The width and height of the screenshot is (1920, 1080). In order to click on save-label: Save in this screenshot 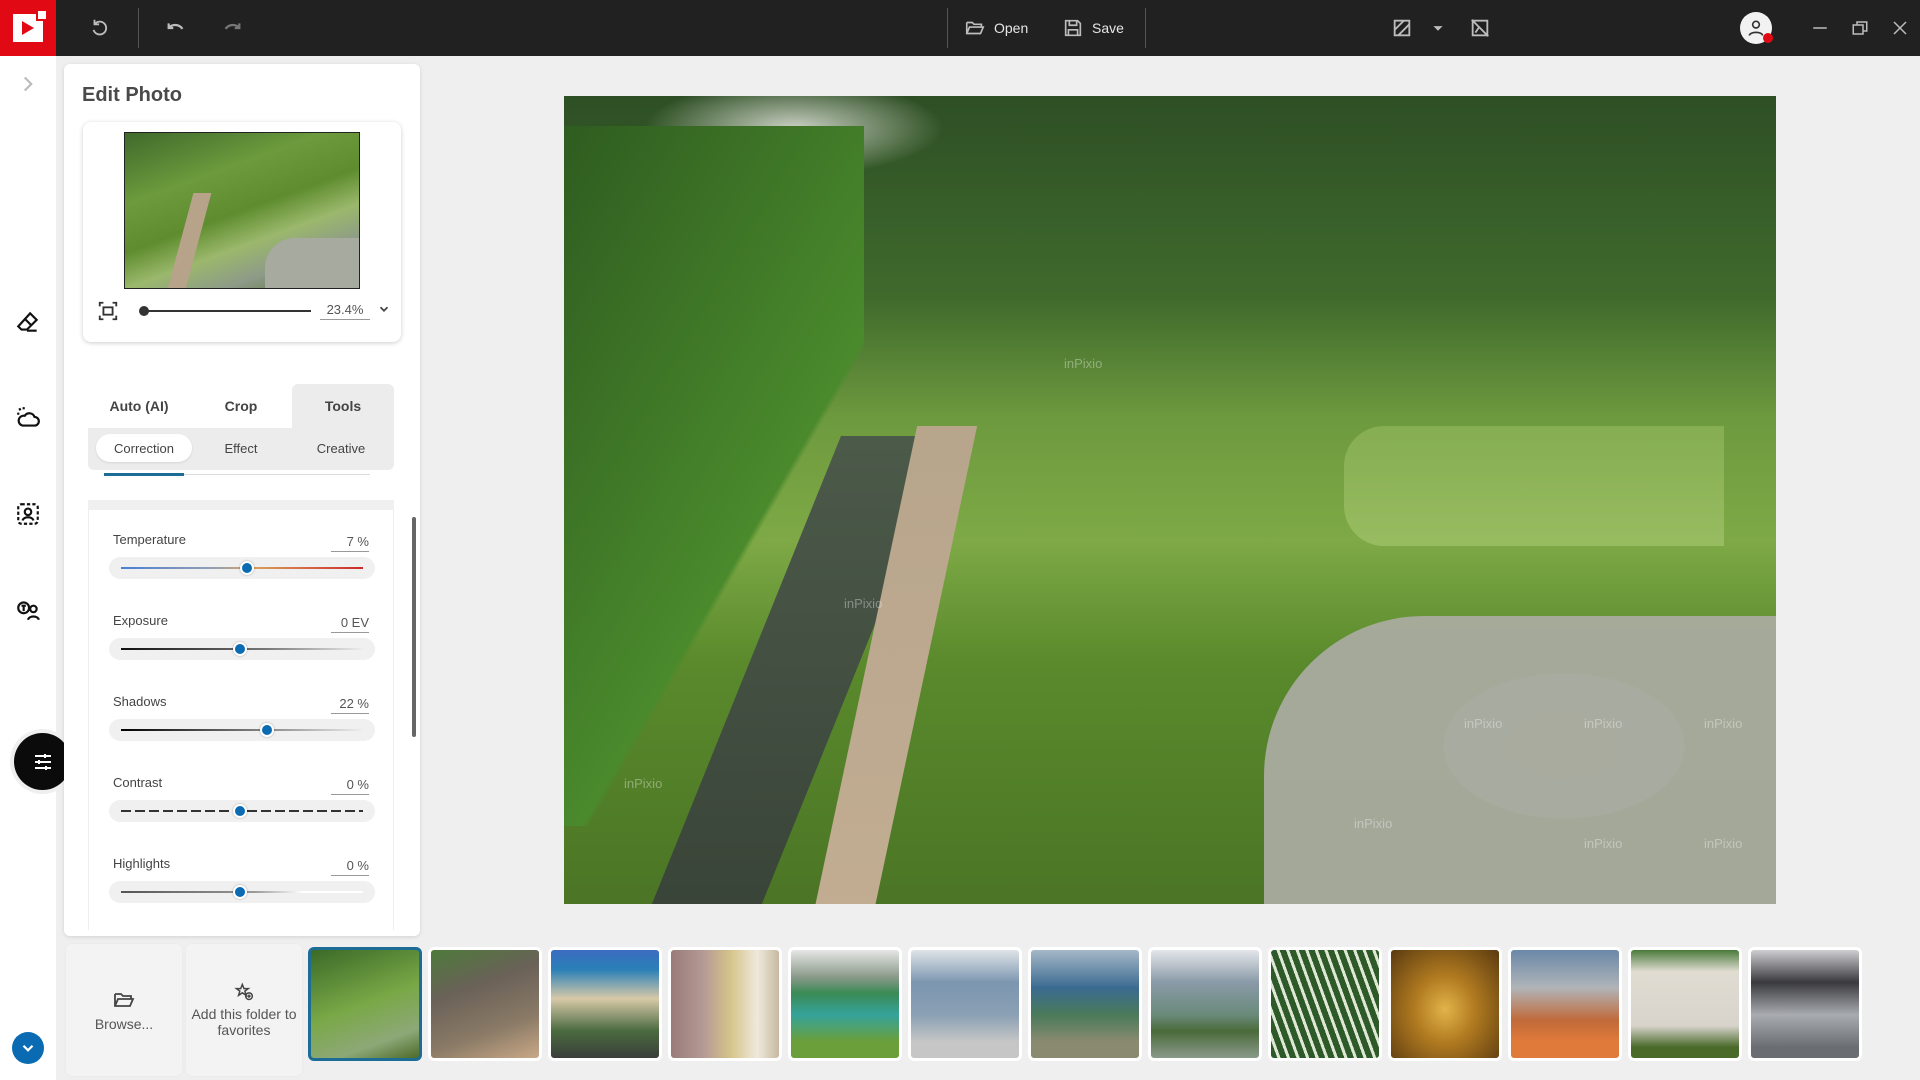, I will do `click(1108, 28)`.